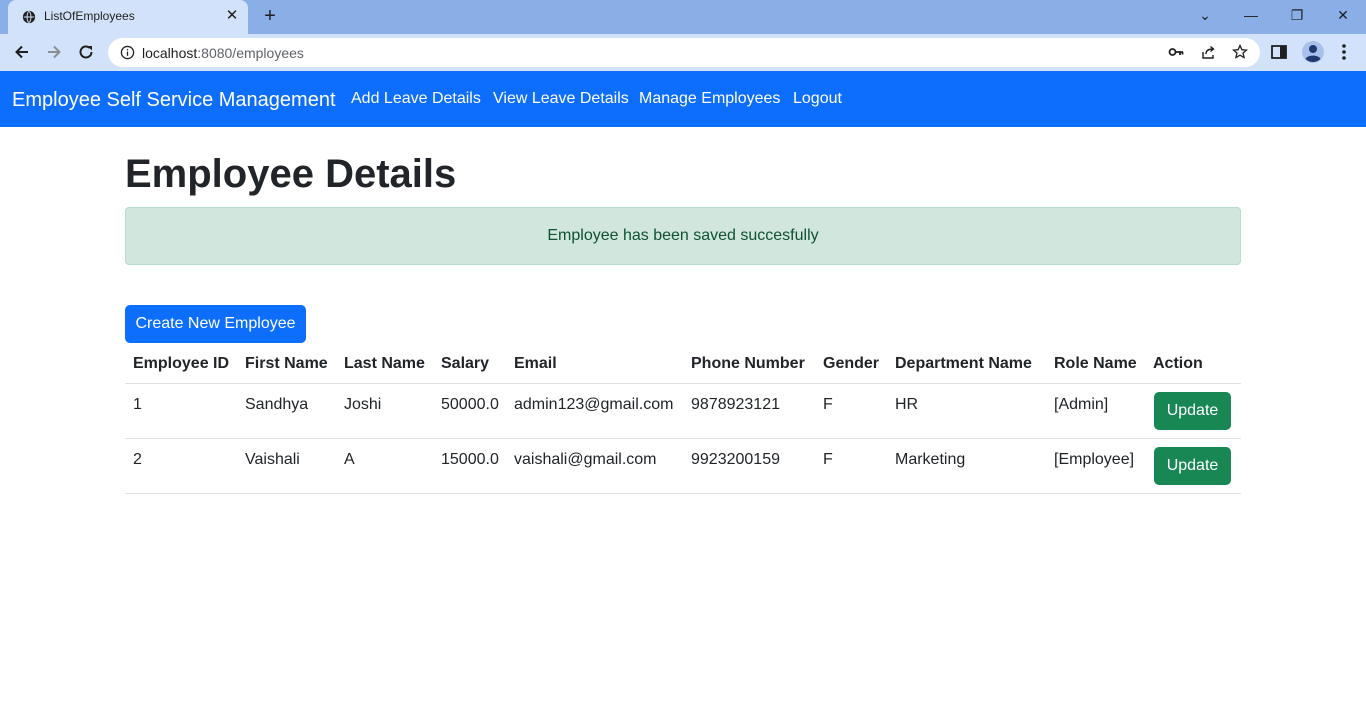 The width and height of the screenshot is (1366, 721). I want to click on cell-salary: 50000.0, so click(470, 404).